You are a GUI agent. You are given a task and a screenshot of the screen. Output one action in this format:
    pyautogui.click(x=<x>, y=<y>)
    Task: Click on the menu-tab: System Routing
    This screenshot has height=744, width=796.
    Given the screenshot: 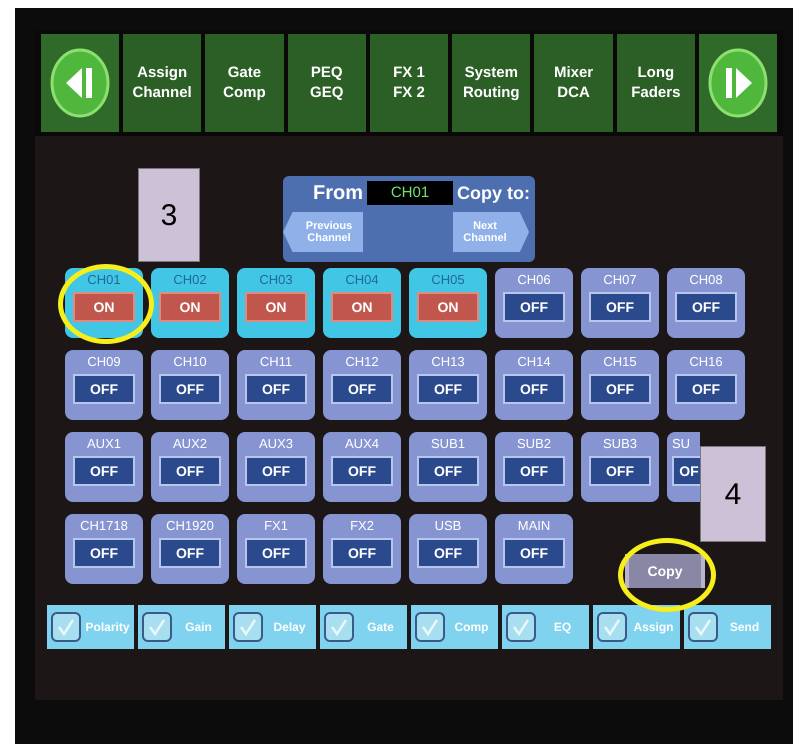 What is the action you would take?
    pyautogui.click(x=491, y=83)
    